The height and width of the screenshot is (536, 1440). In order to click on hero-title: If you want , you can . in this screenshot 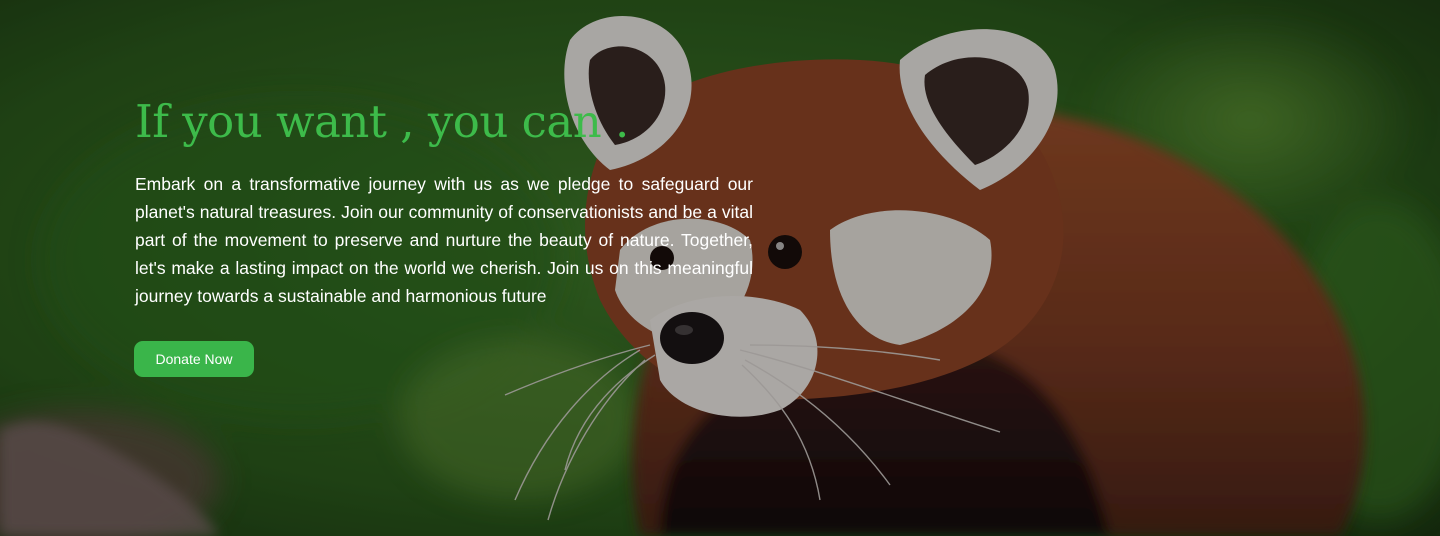, I will do `click(382, 121)`.